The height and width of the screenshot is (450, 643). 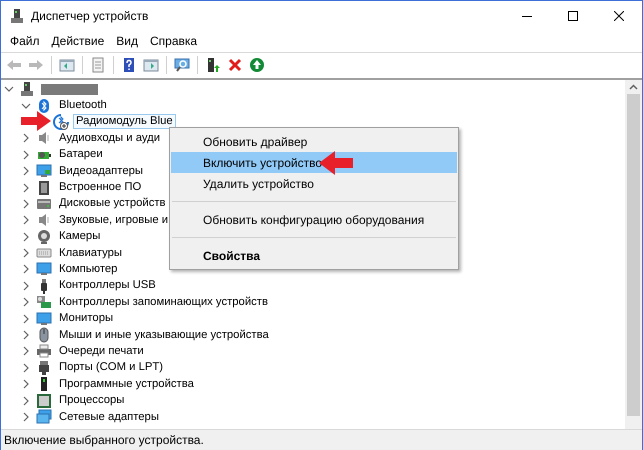 What do you see at coordinates (44, 417) in the screenshot?
I see `network-icon` at bounding box center [44, 417].